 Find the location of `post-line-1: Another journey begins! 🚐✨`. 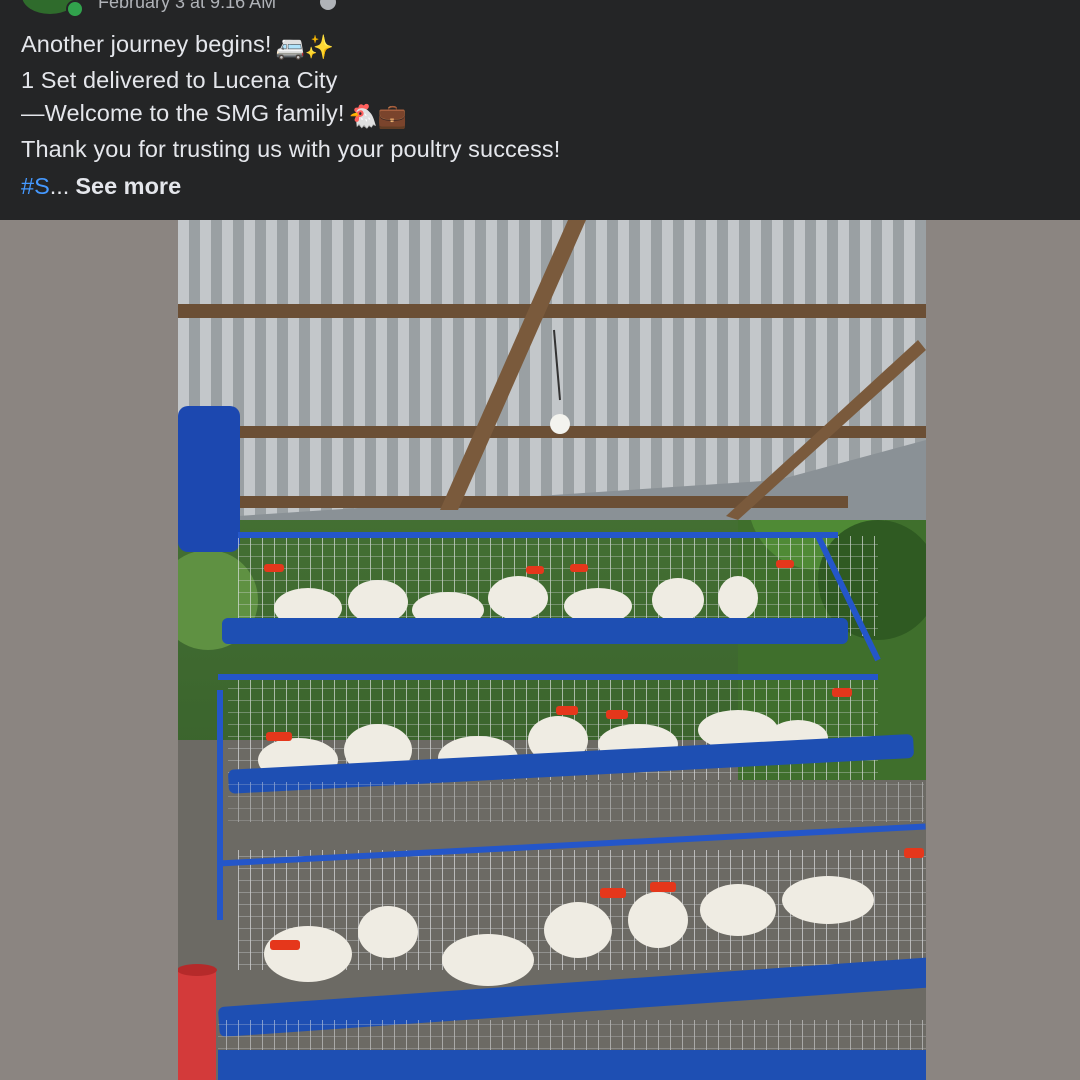

post-line-1: Another journey begins! 🚐✨ is located at coordinates (290, 46).